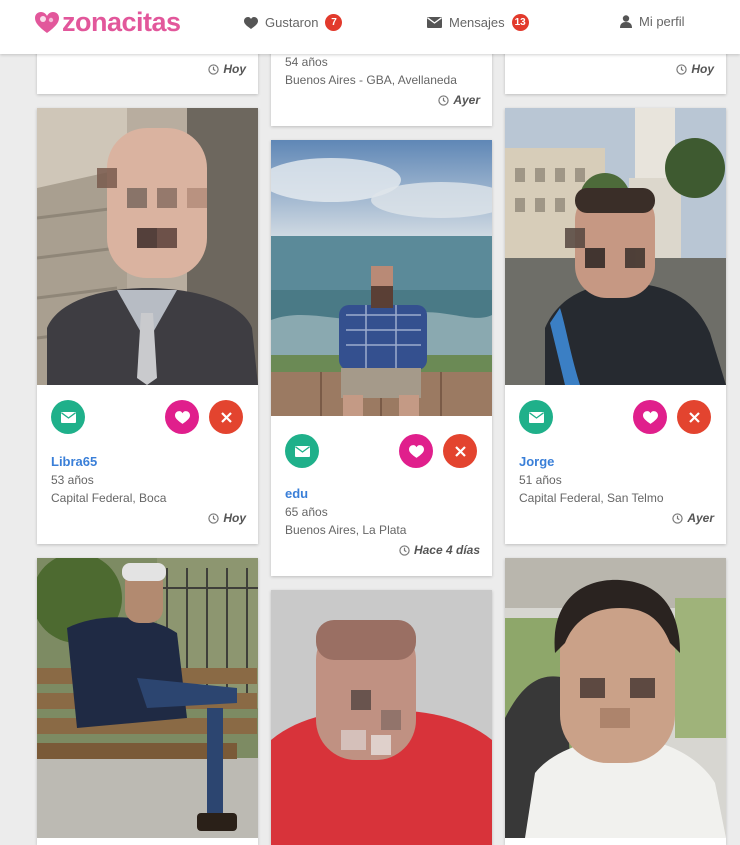  I want to click on profile-card-bottom-middle, so click(381, 717).